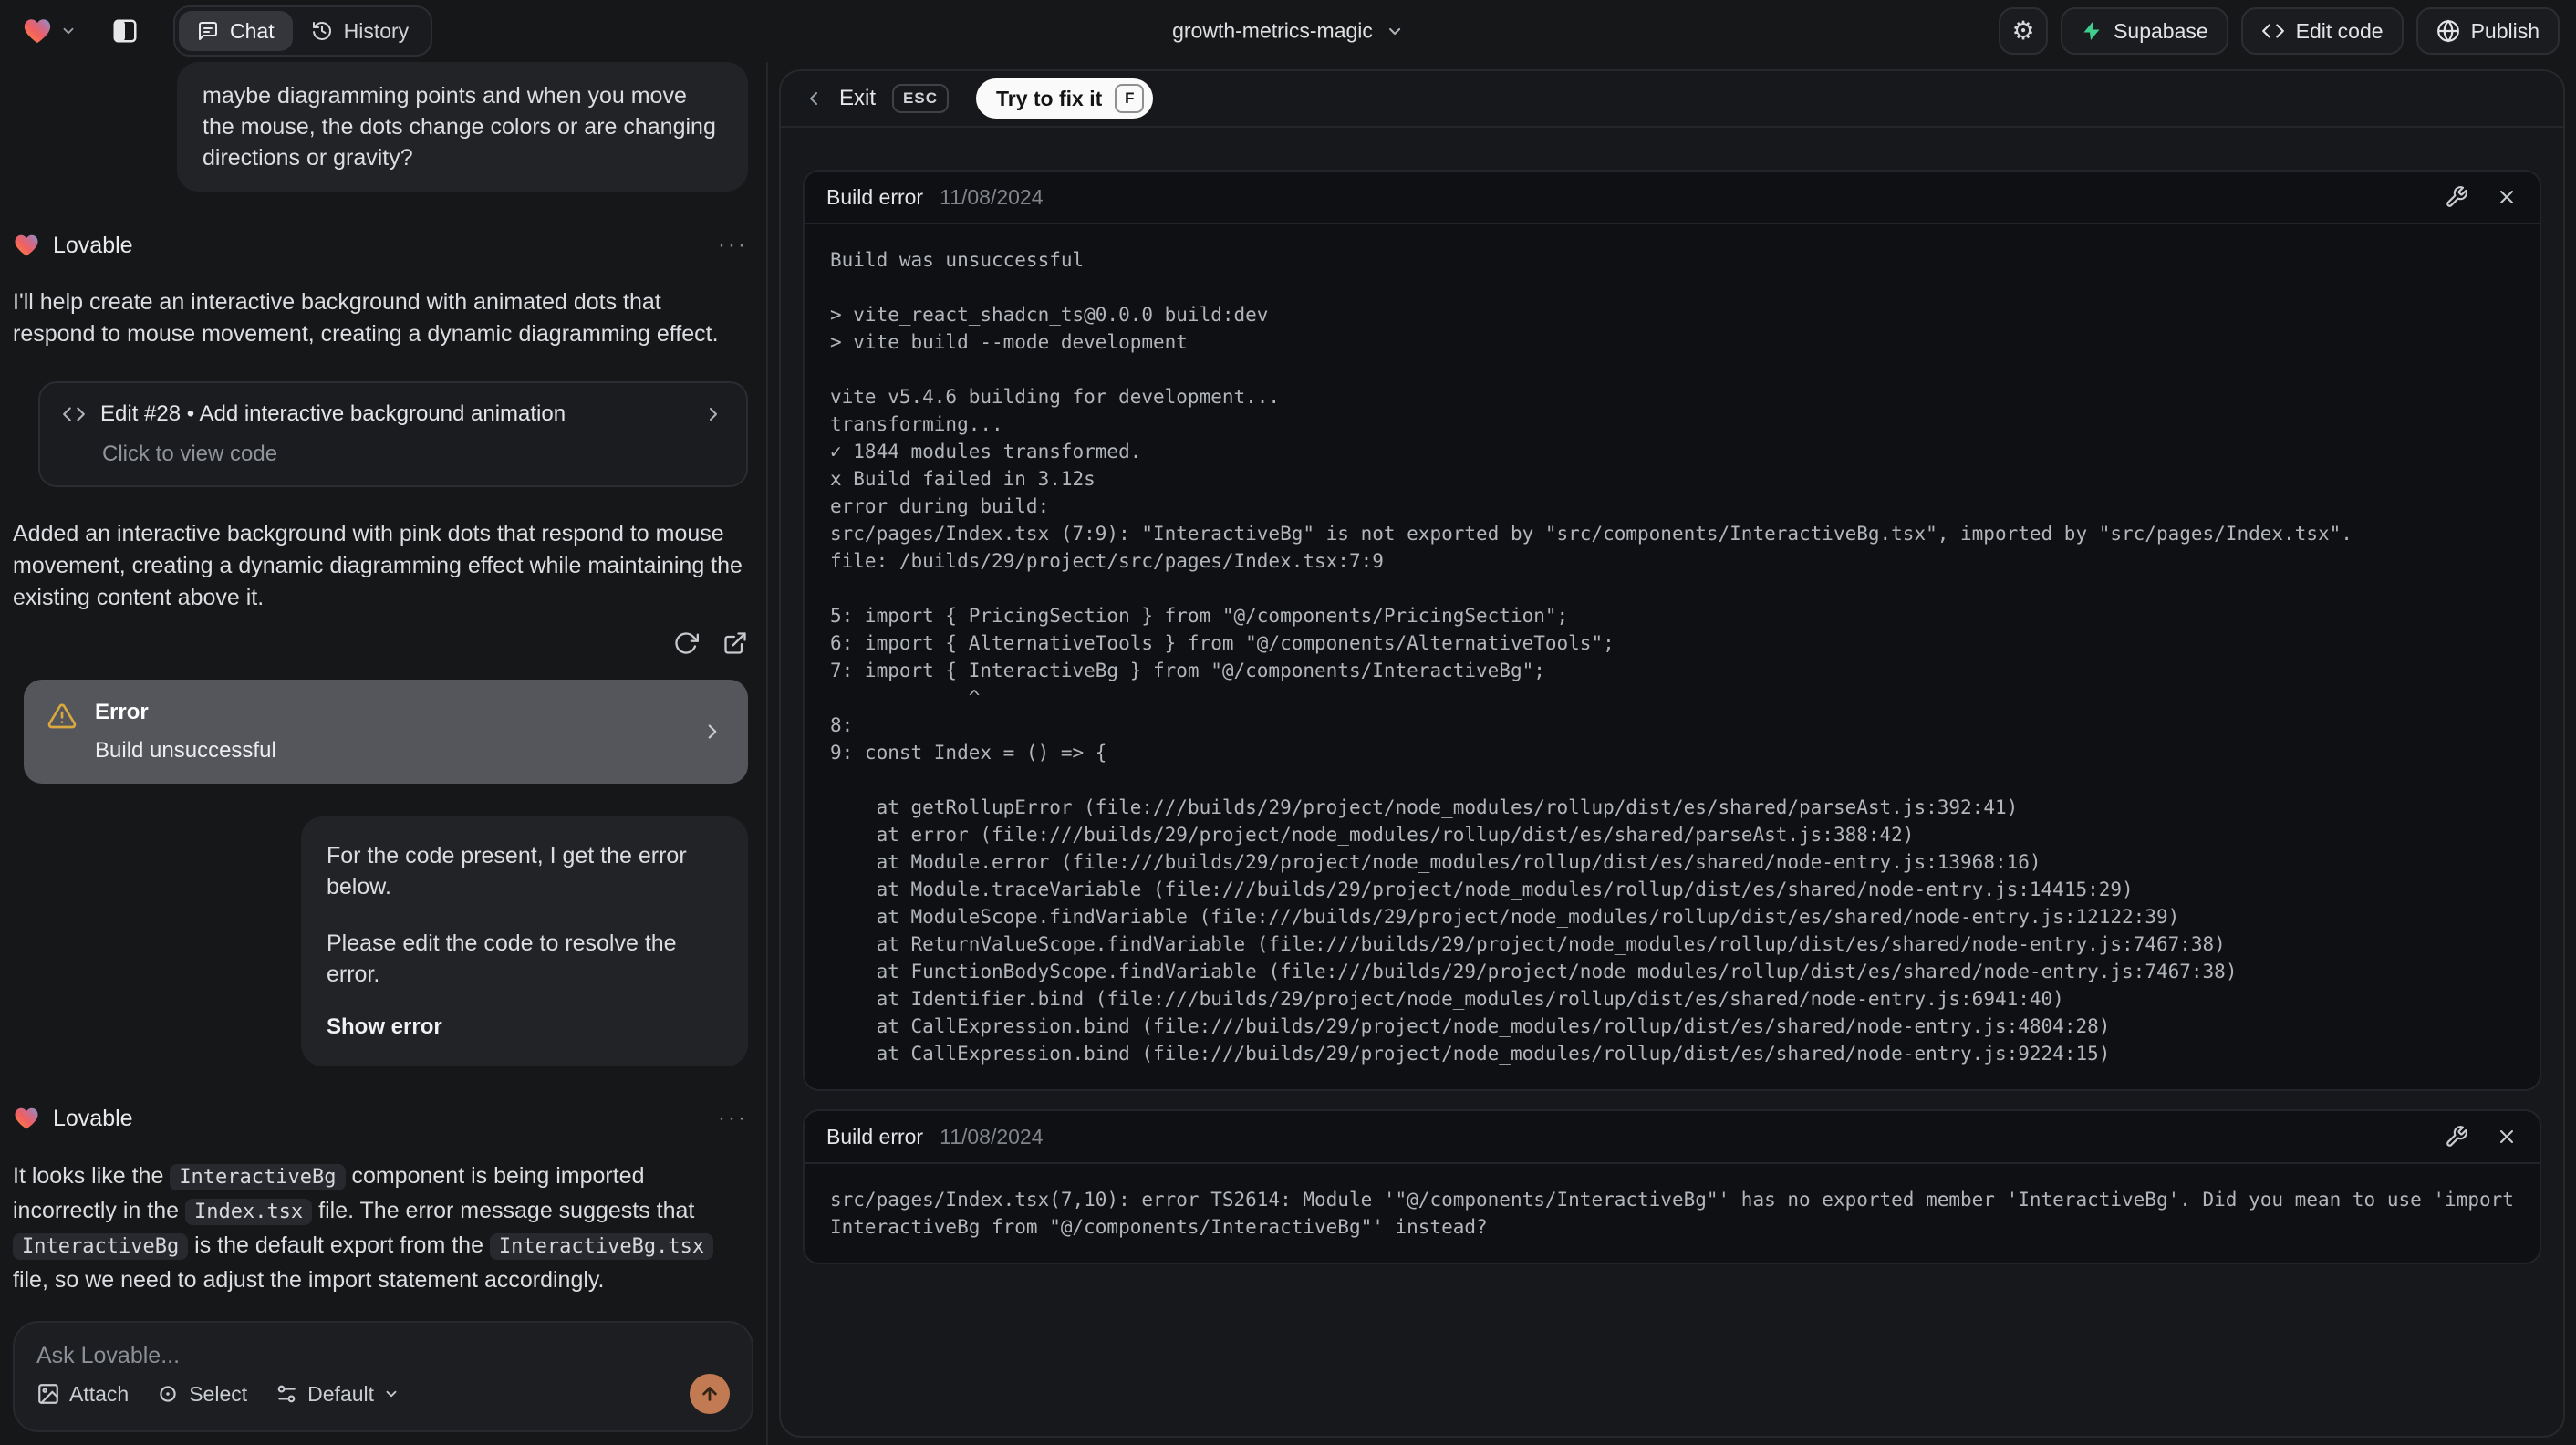 This screenshot has width=2576, height=1445. What do you see at coordinates (322, 31) in the screenshot?
I see `history-icon` at bounding box center [322, 31].